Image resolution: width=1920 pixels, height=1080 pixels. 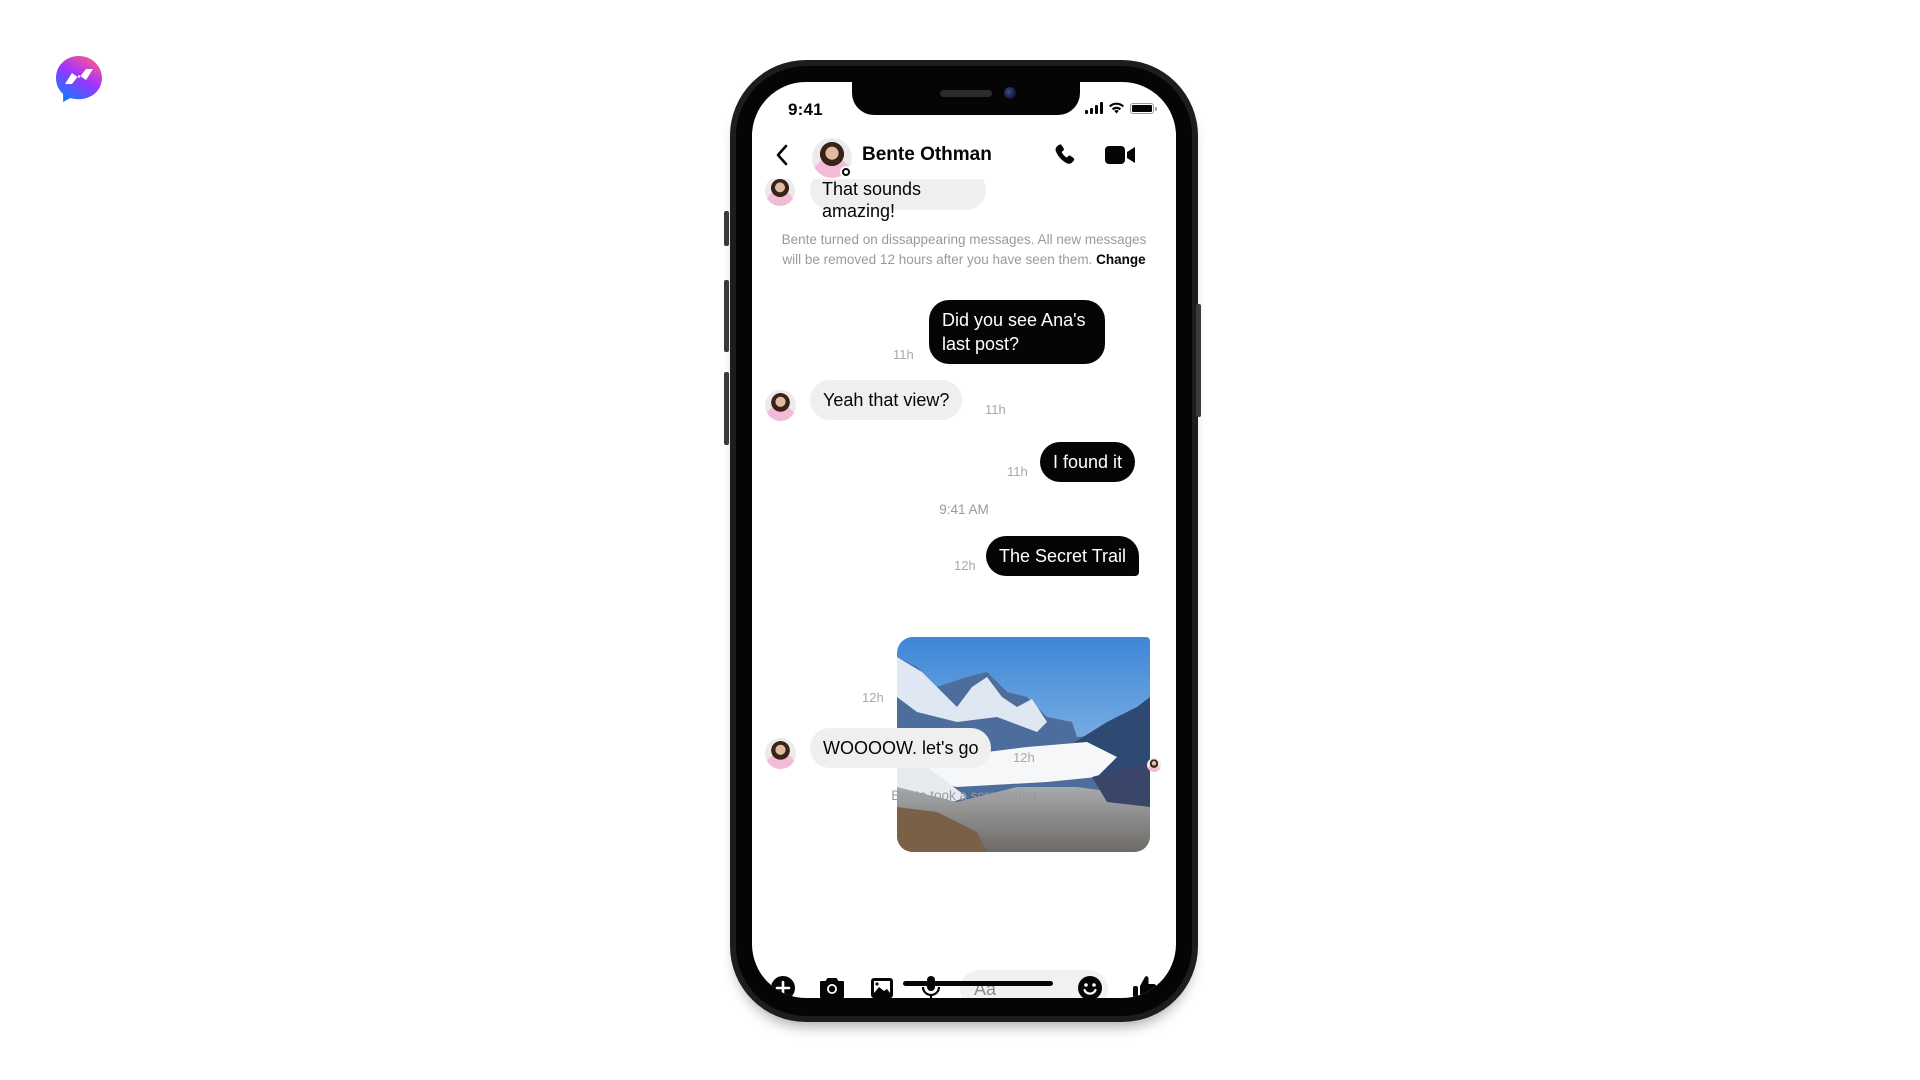 What do you see at coordinates (783, 985) in the screenshot?
I see `plus-circle-icon` at bounding box center [783, 985].